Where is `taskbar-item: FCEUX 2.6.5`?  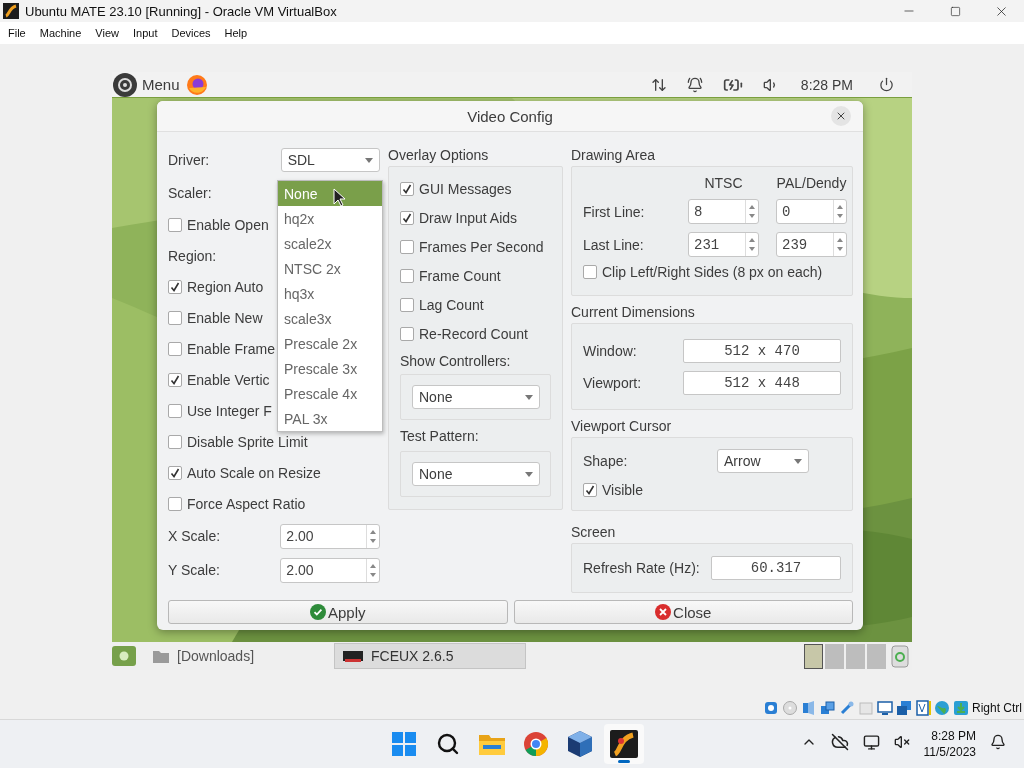
taskbar-item: FCEUX 2.6.5 is located at coordinates (430, 656).